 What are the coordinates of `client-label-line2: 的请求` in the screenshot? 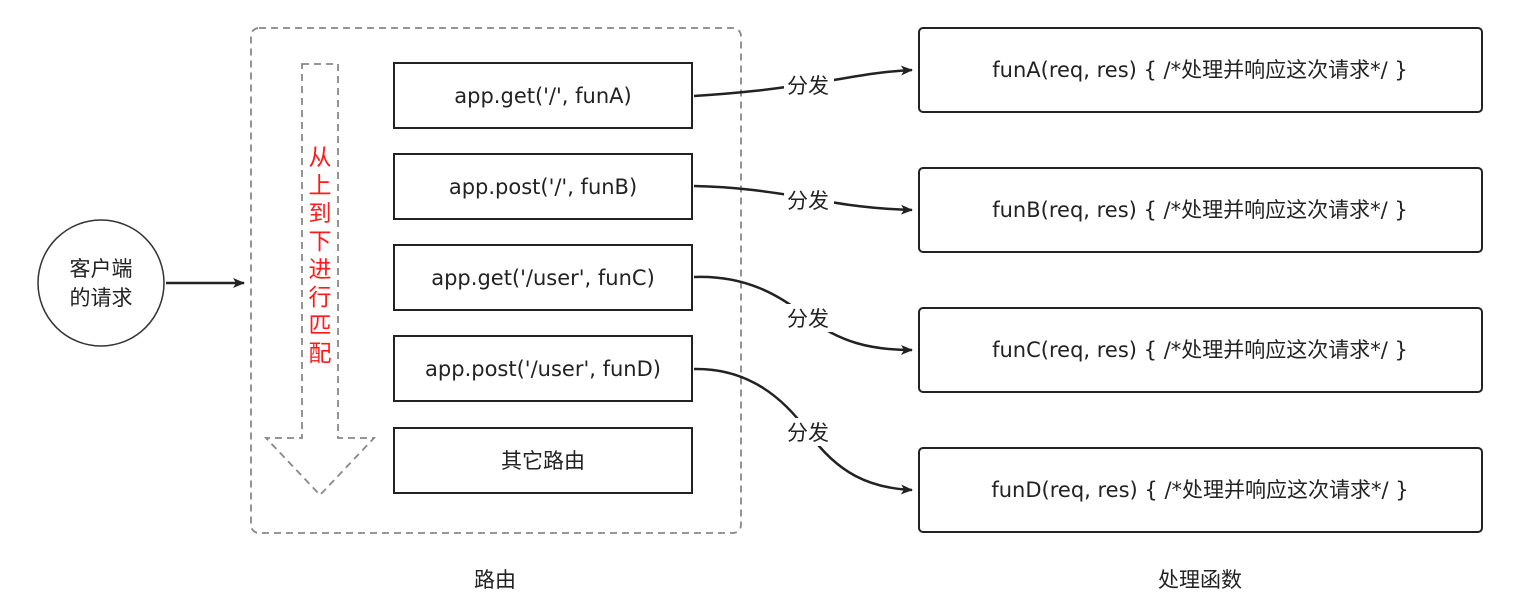 It's located at (101, 298).